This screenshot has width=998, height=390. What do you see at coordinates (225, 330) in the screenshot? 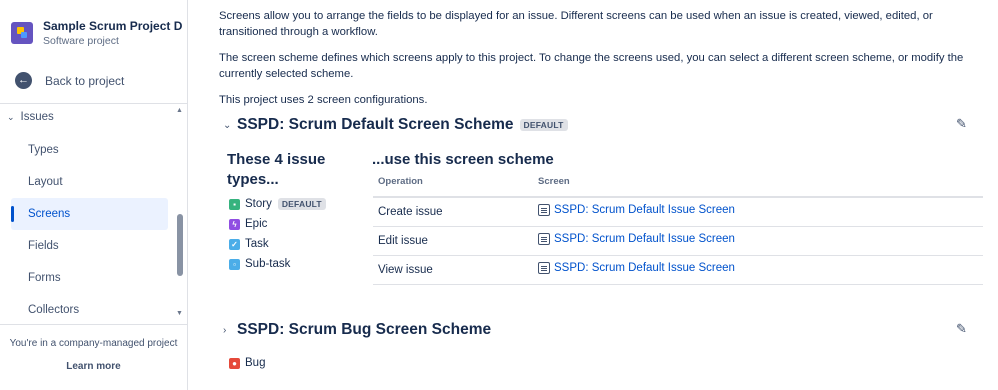
I see `chevron-right-icon: ›` at bounding box center [225, 330].